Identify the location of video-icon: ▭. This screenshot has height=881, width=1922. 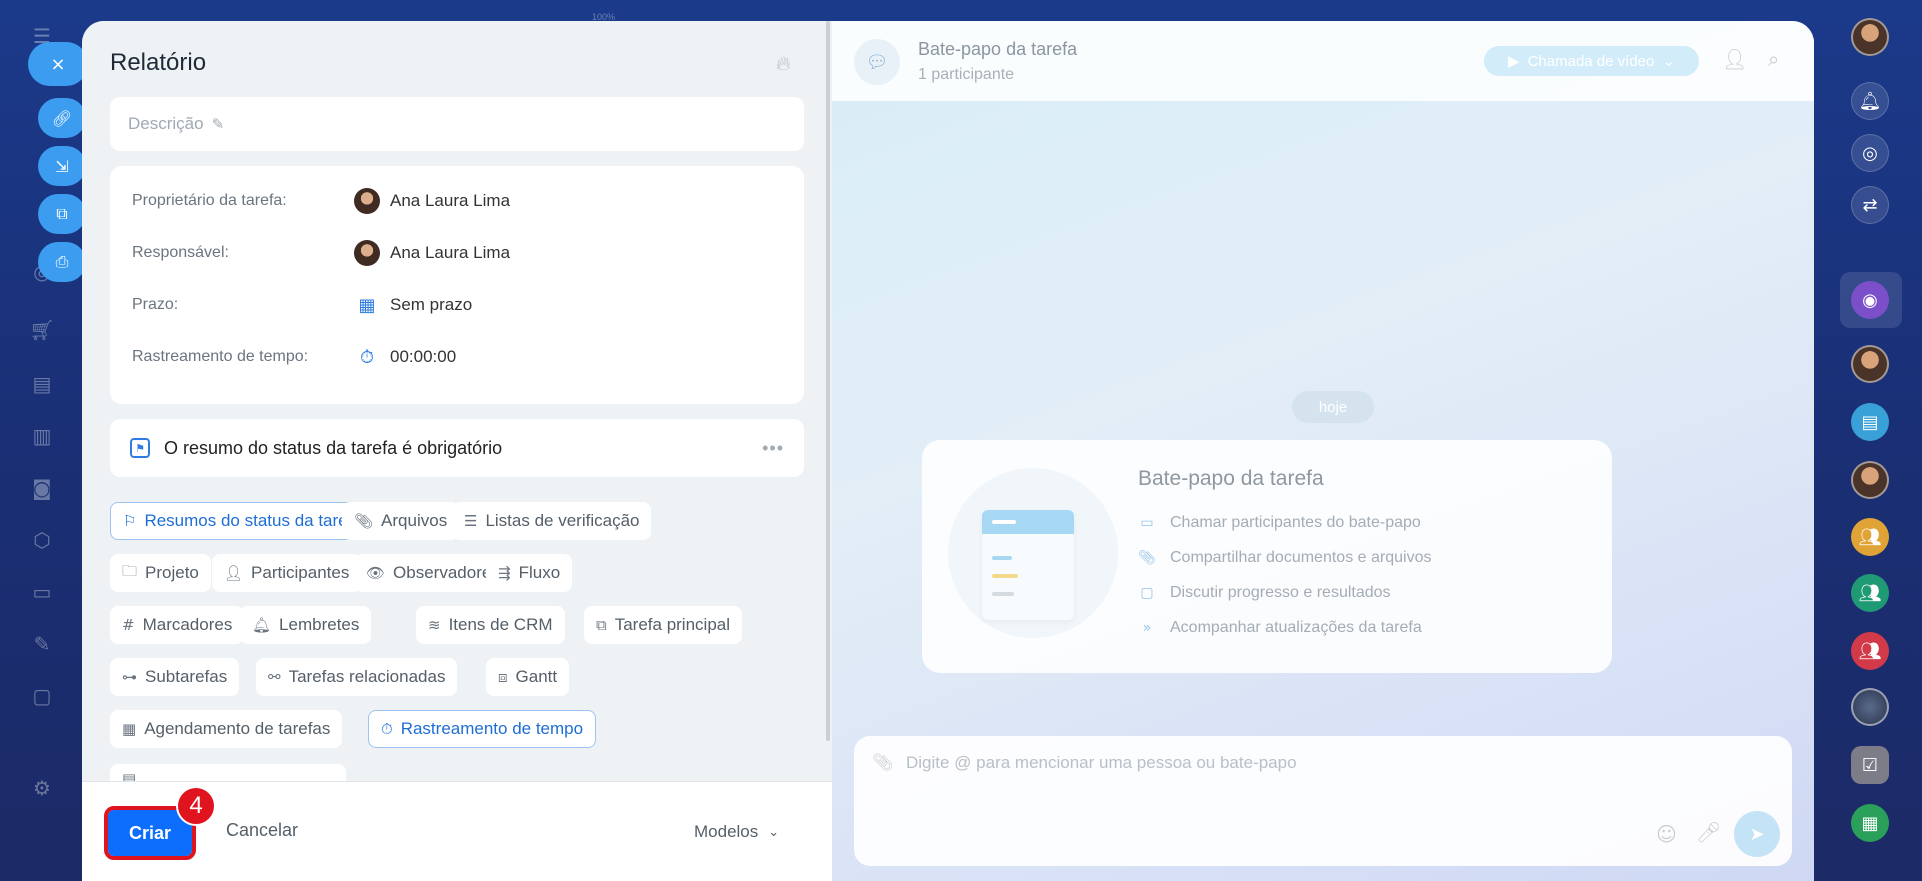
(1147, 523).